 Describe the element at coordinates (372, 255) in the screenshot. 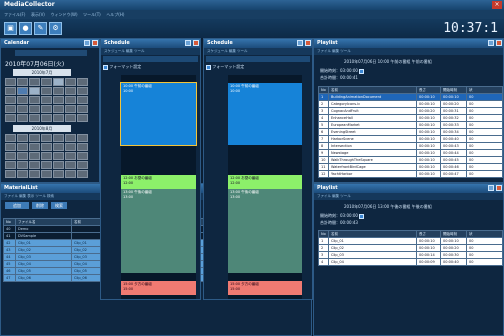

I see `table-cell: Clip_03` at that location.